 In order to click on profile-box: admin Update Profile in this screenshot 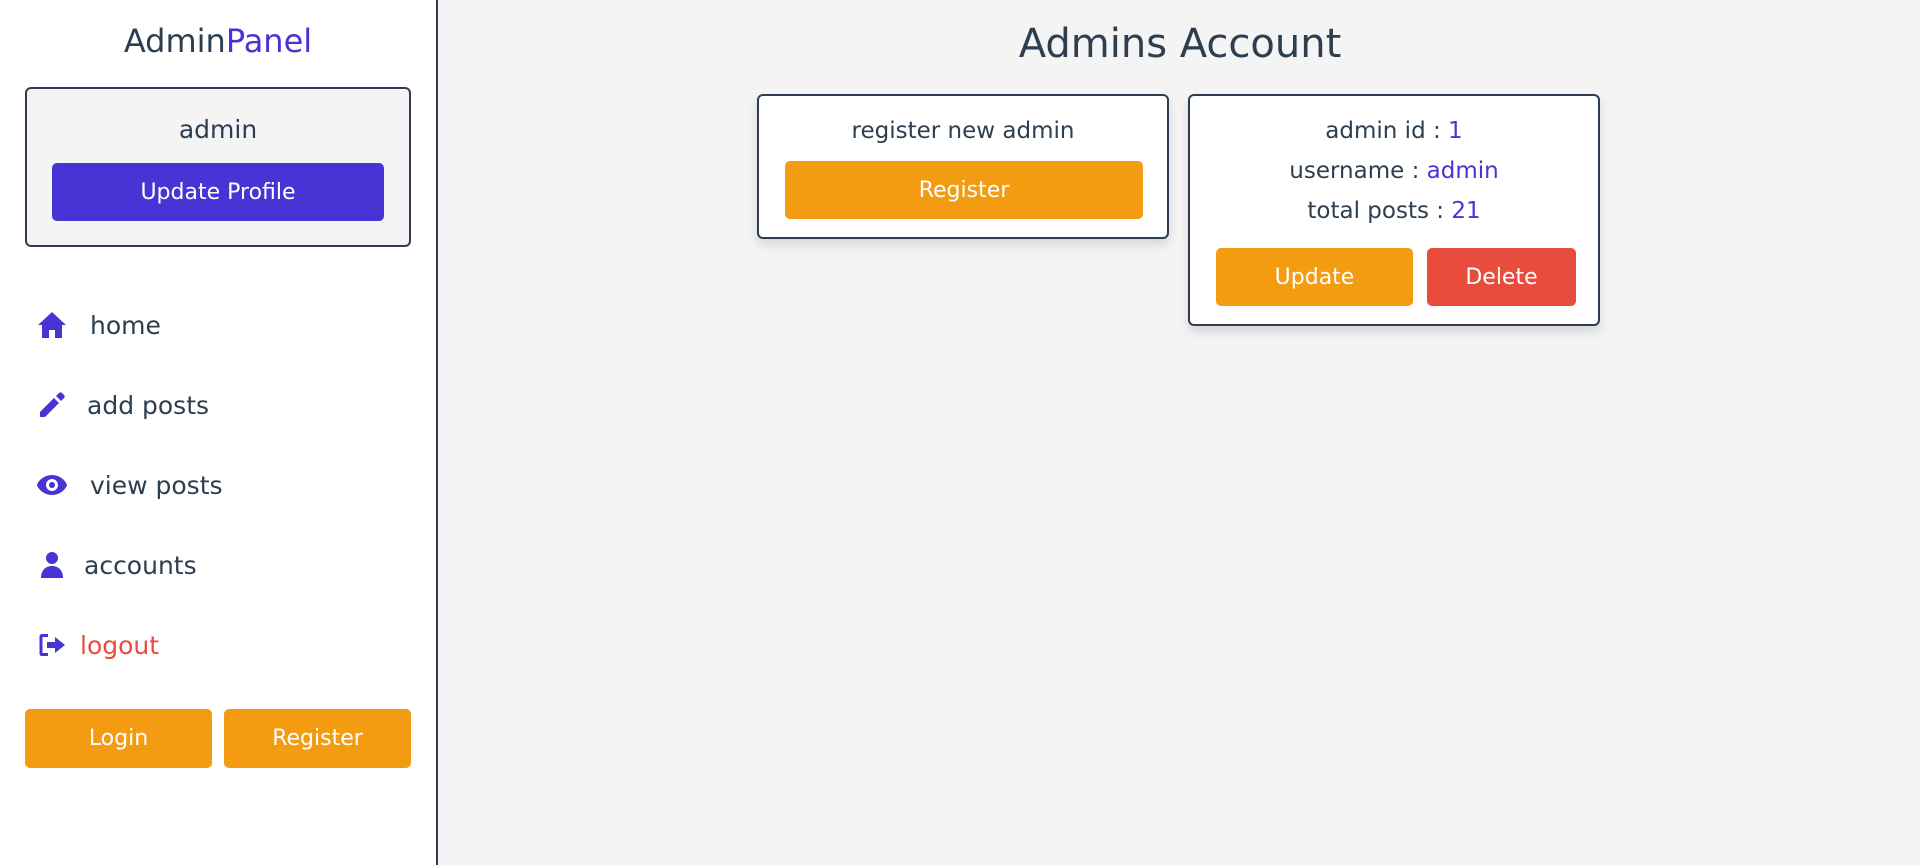, I will do `click(218, 167)`.